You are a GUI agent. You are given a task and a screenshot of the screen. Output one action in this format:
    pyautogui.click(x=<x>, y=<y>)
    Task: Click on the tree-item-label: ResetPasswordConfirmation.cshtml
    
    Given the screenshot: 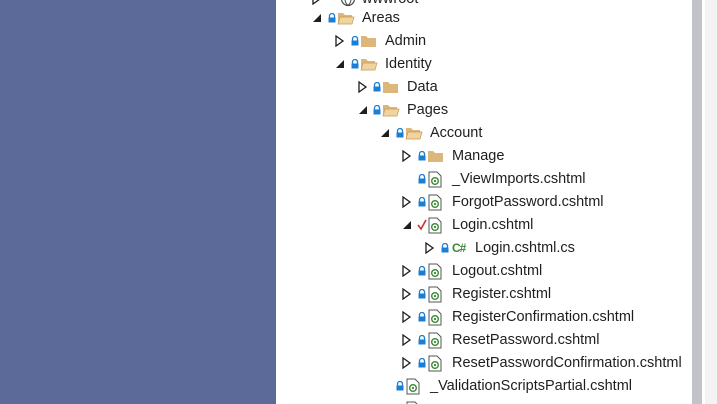 What is the action you would take?
    pyautogui.click(x=567, y=363)
    